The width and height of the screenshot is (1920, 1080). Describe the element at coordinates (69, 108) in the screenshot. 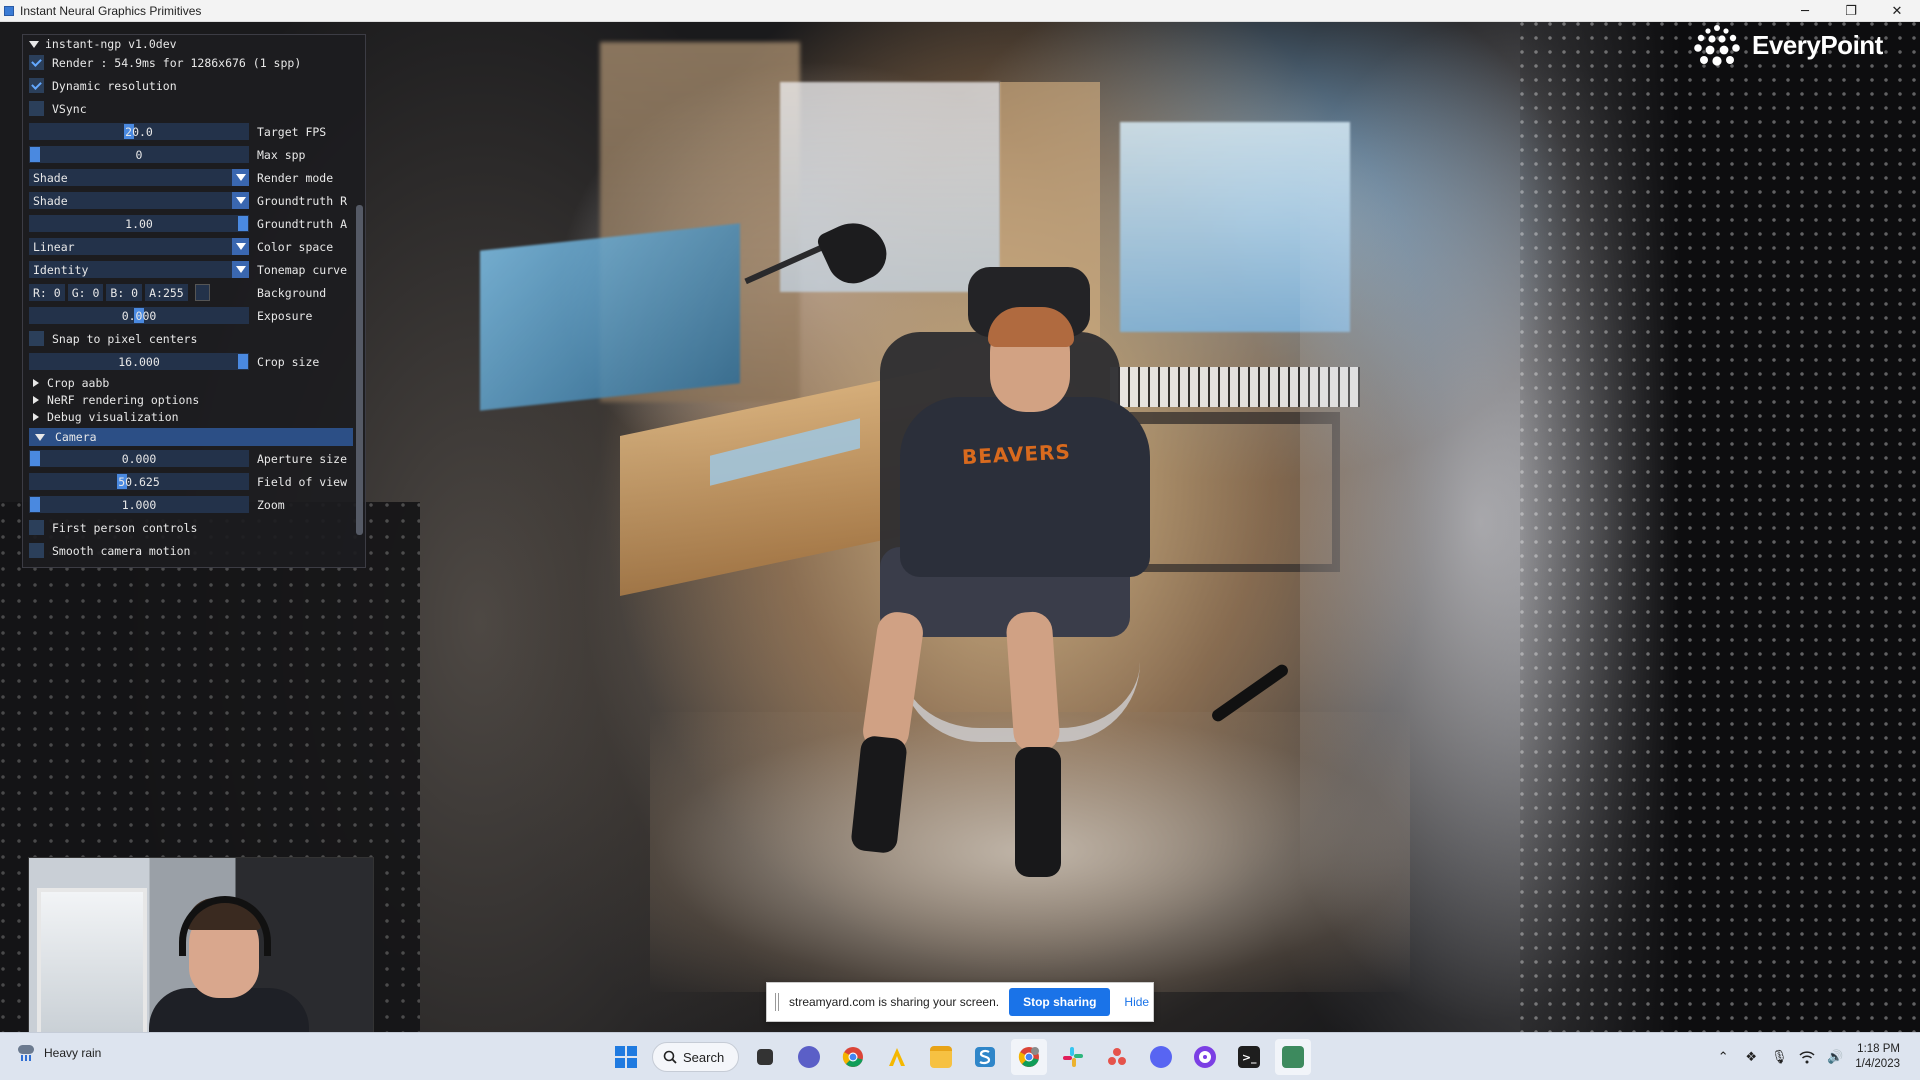

I see `vsync-label: VSync` at that location.